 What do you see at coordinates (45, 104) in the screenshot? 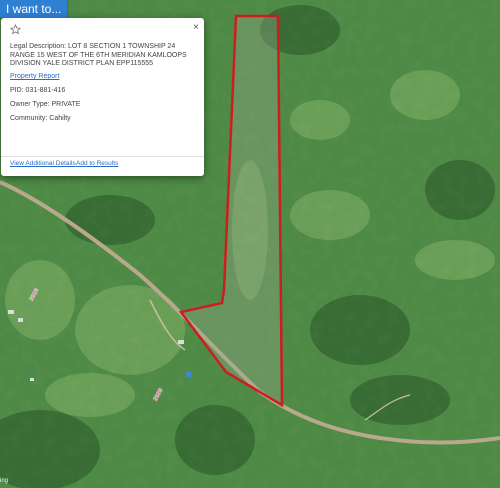
I see `owner-type-text: Owner Type: PRIVATE` at bounding box center [45, 104].